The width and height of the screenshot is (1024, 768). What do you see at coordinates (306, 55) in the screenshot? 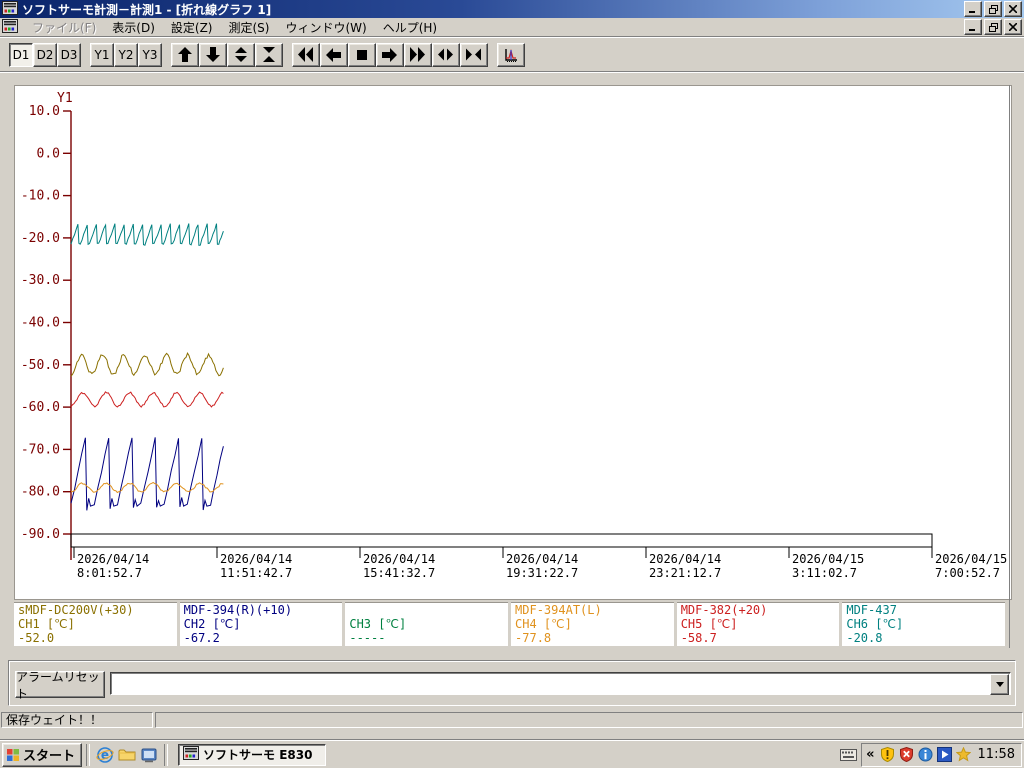
I see `toolbar-double-left-icon` at bounding box center [306, 55].